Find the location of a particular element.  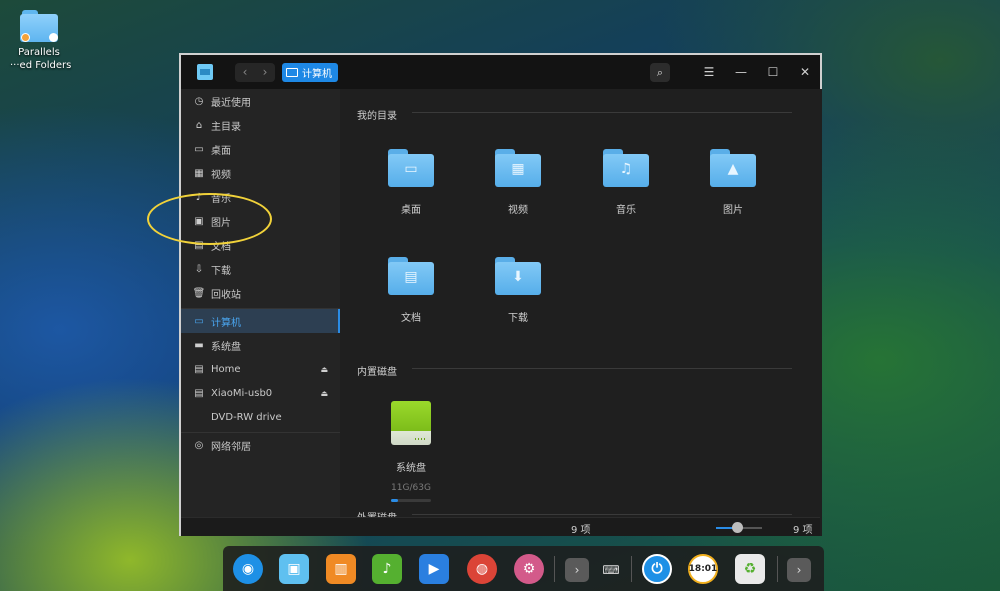

sidebar-item-label: 最近使用 is located at coordinates (231, 103).